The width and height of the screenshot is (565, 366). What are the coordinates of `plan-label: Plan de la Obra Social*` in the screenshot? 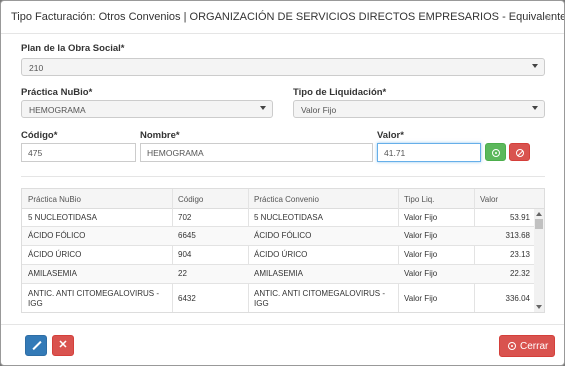 It's located at (73, 48).